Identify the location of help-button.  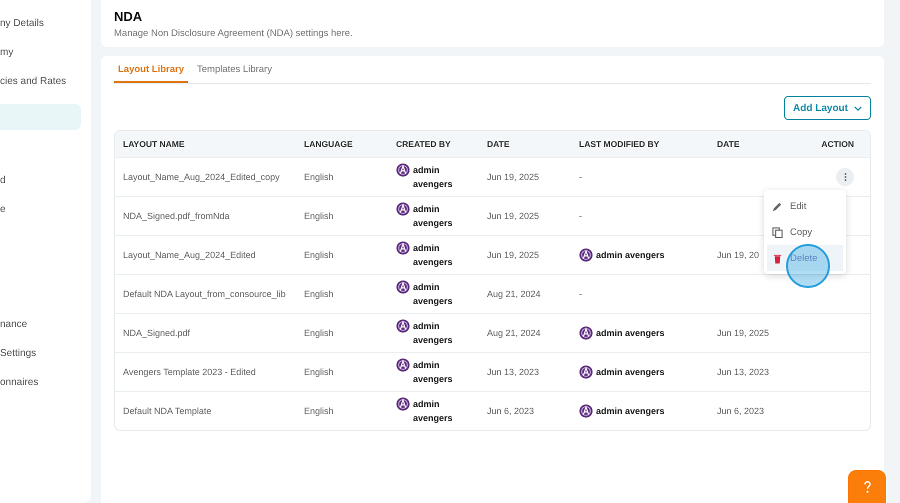
(867, 486).